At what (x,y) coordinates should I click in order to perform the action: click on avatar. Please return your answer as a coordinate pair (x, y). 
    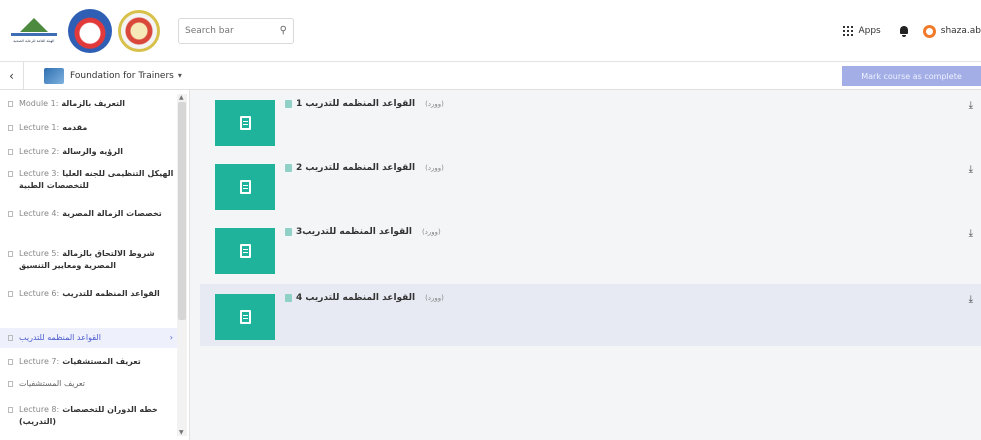
    Looking at the image, I should click on (929, 31).